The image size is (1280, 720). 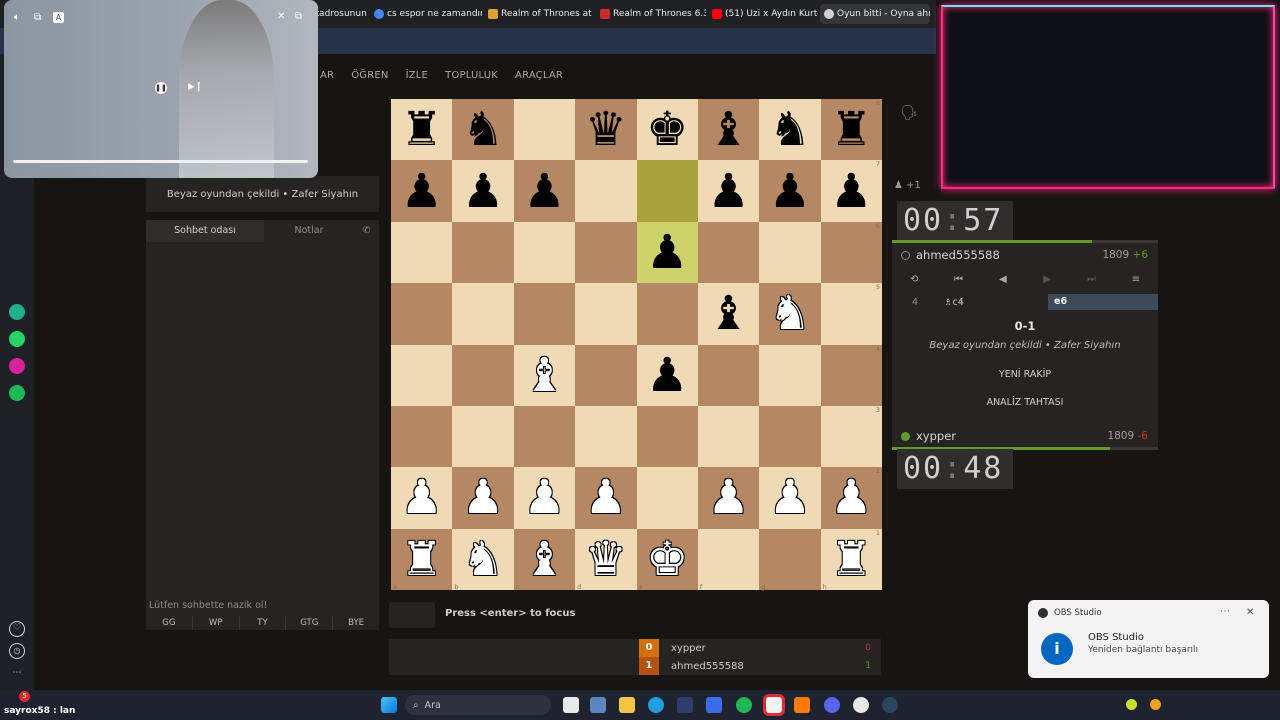 What do you see at coordinates (160, 161) in the screenshot?
I see `video-progress-bar` at bounding box center [160, 161].